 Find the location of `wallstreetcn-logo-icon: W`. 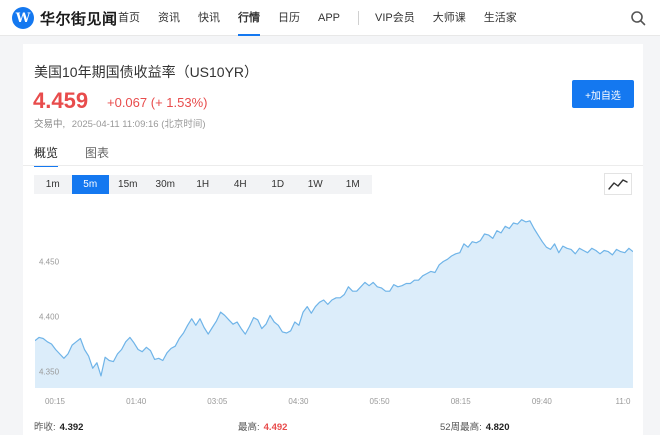

wallstreetcn-logo-icon: W is located at coordinates (23, 18).